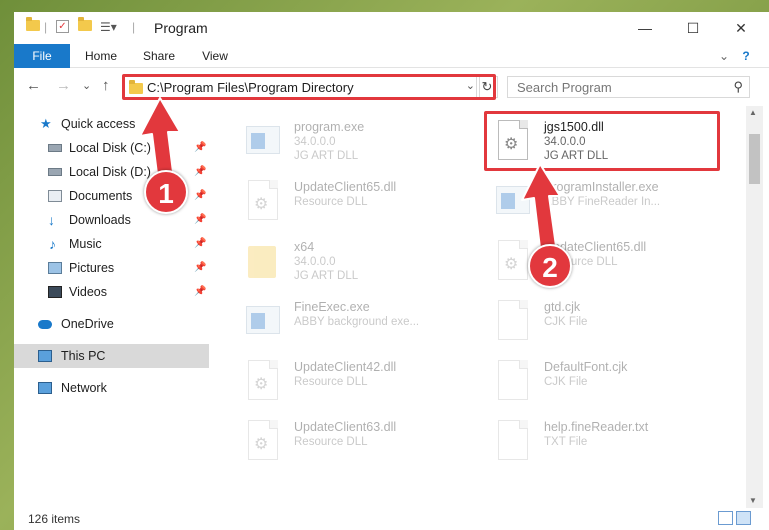  What do you see at coordinates (753, 500) in the screenshot?
I see `scroll-down-icon: ▼` at bounding box center [753, 500].